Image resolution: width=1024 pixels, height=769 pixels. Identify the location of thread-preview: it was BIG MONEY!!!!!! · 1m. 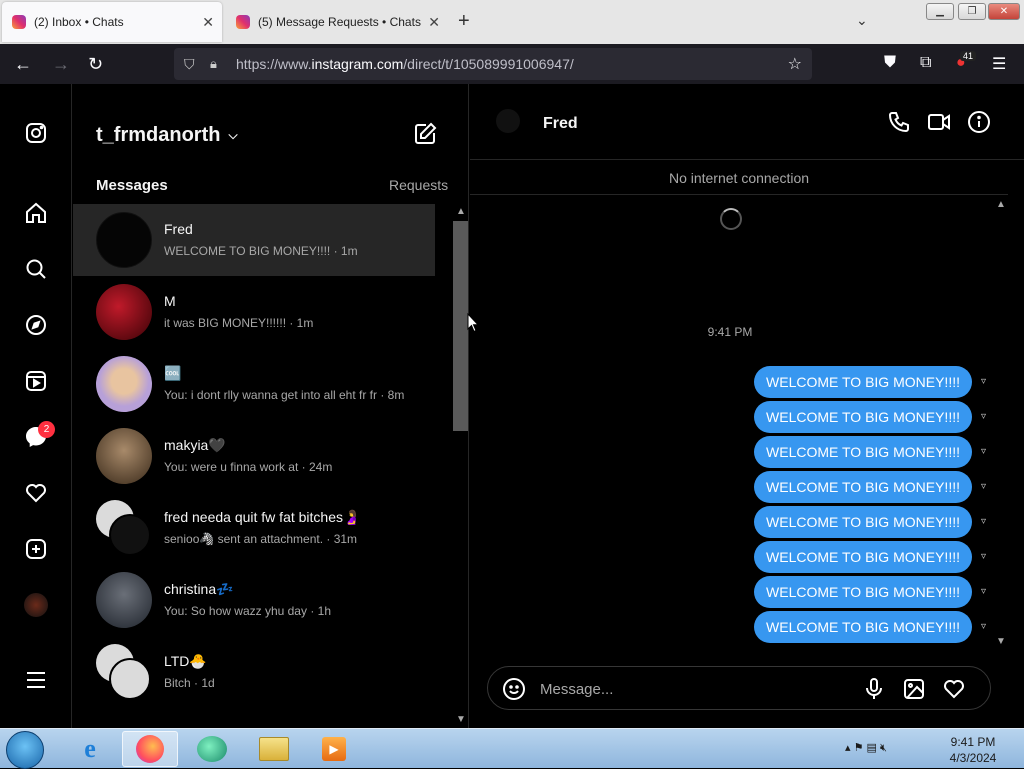
(239, 323).